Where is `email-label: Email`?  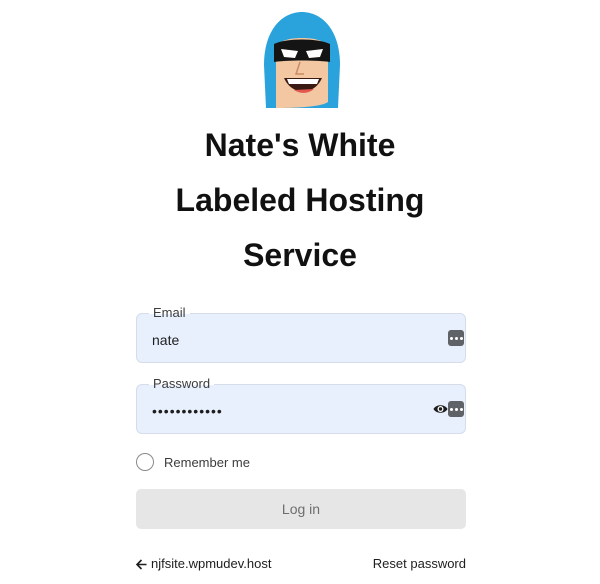
email-label: Email is located at coordinates (169, 313).